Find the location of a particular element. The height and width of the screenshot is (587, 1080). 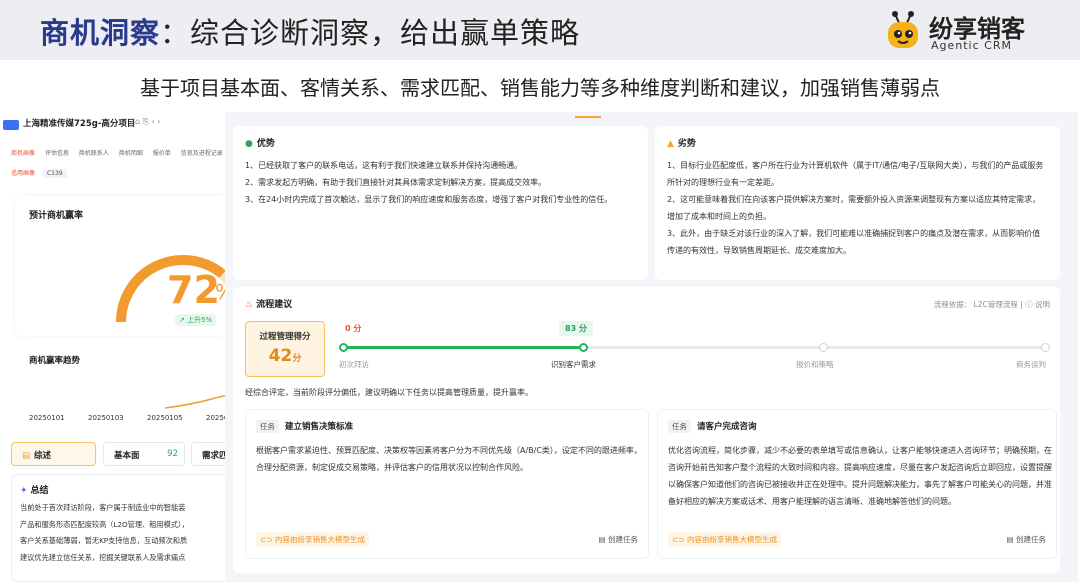

trend-date: 20250101 is located at coordinates (47, 418).